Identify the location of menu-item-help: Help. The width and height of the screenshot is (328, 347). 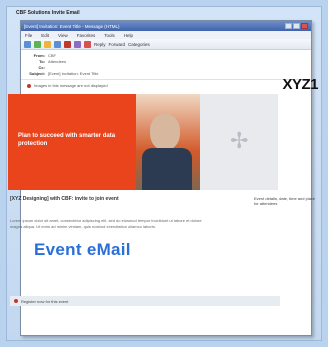
(128, 35).